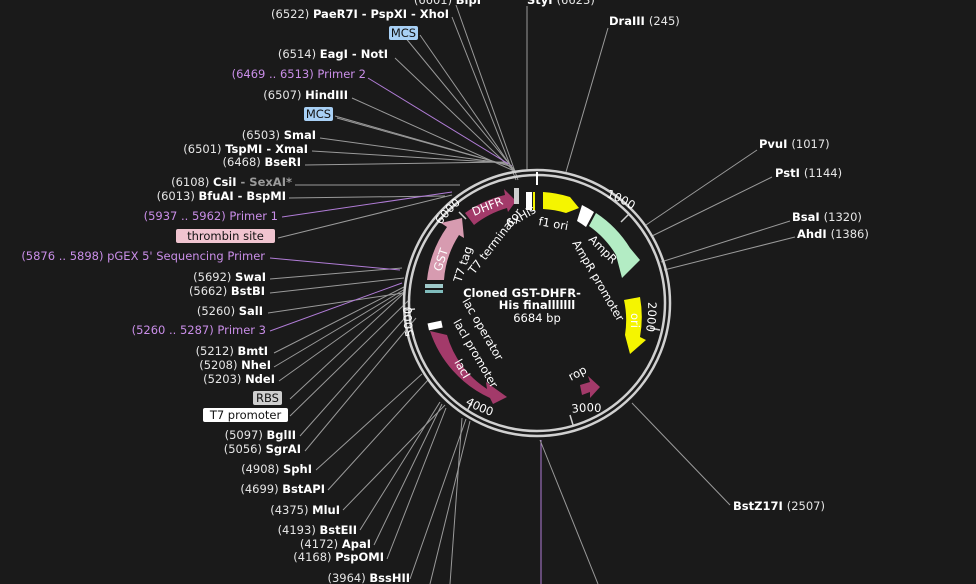 The image size is (976, 584). What do you see at coordinates (833, 234) in the screenshot?
I see `enzyme-label-ahdi: AhdI (1386)` at bounding box center [833, 234].